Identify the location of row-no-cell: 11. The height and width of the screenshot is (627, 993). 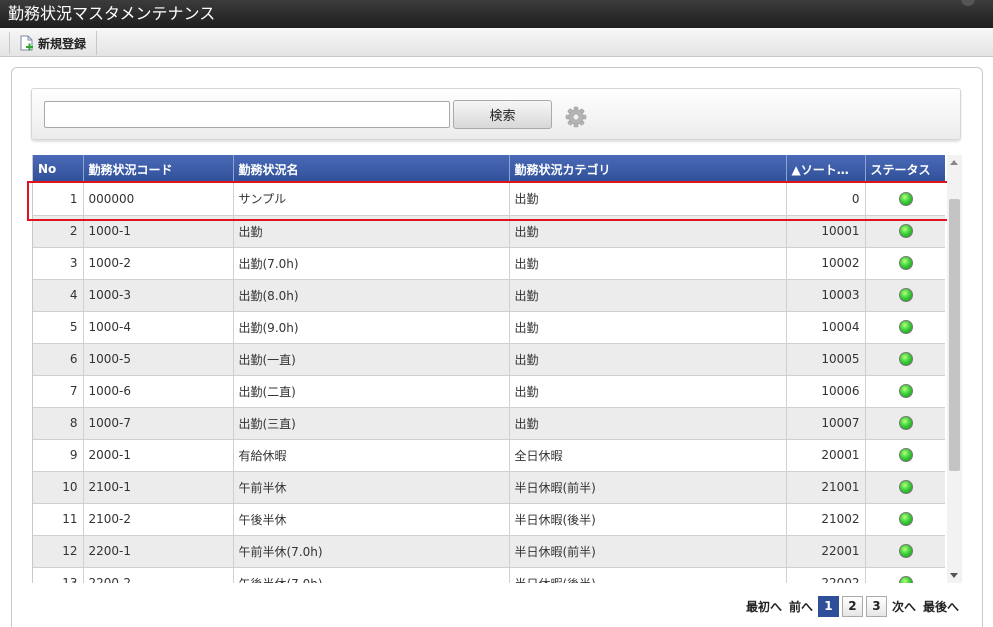
(58, 519).